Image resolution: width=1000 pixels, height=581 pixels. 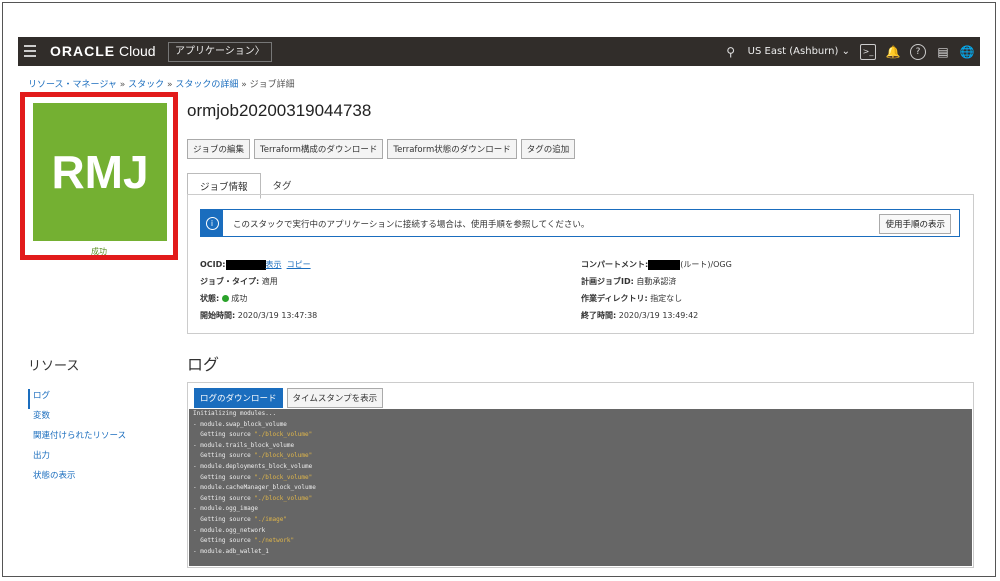 What do you see at coordinates (238, 398) in the screenshot?
I see `download-log-button: ログのダウンロード` at bounding box center [238, 398].